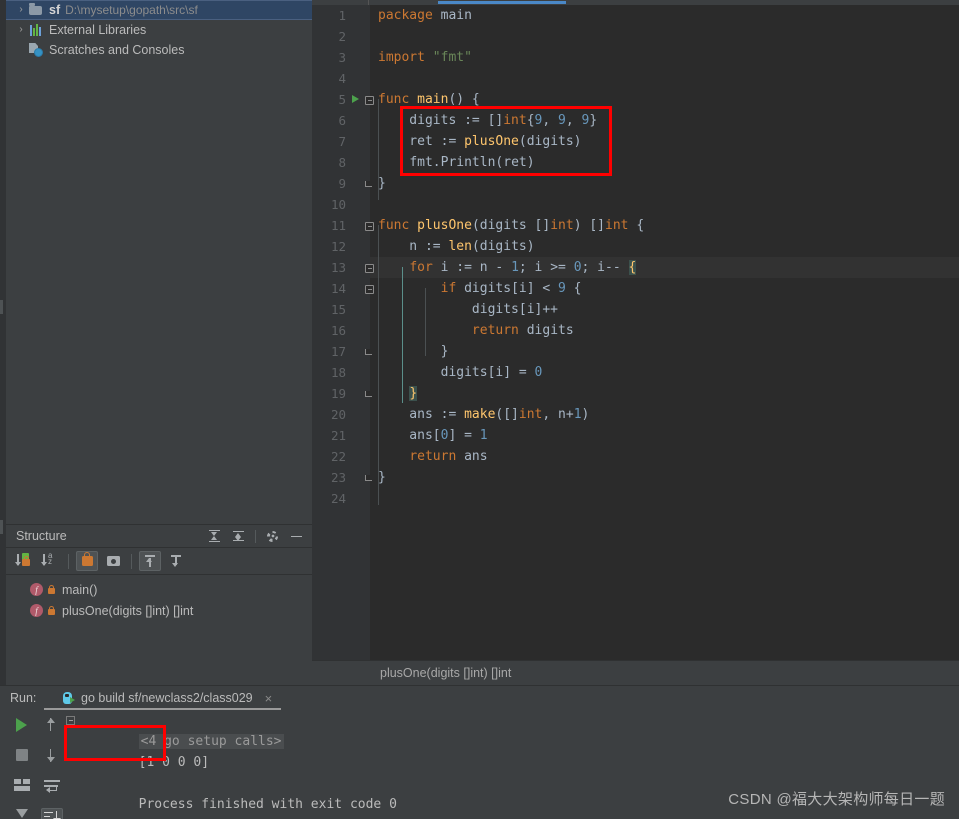  Describe the element at coordinates (635, 477) in the screenshot. I see `code-line: 23 }` at that location.